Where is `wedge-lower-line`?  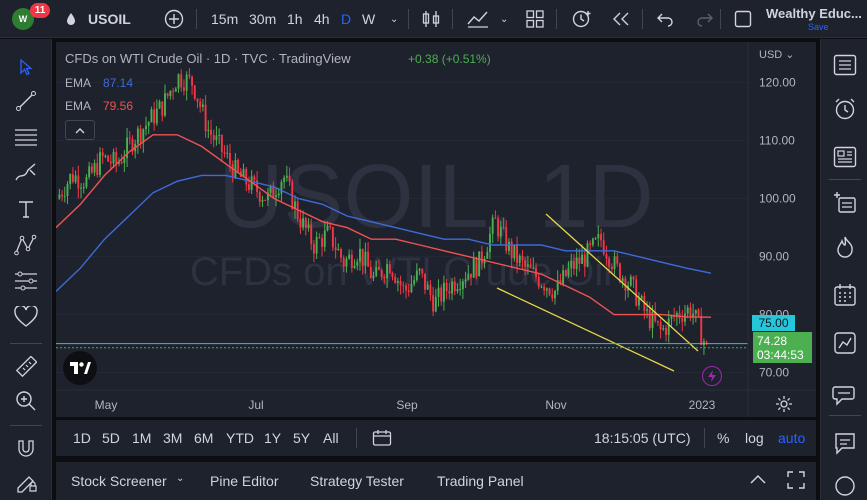
wedge-lower-line is located at coordinates (585, 329).